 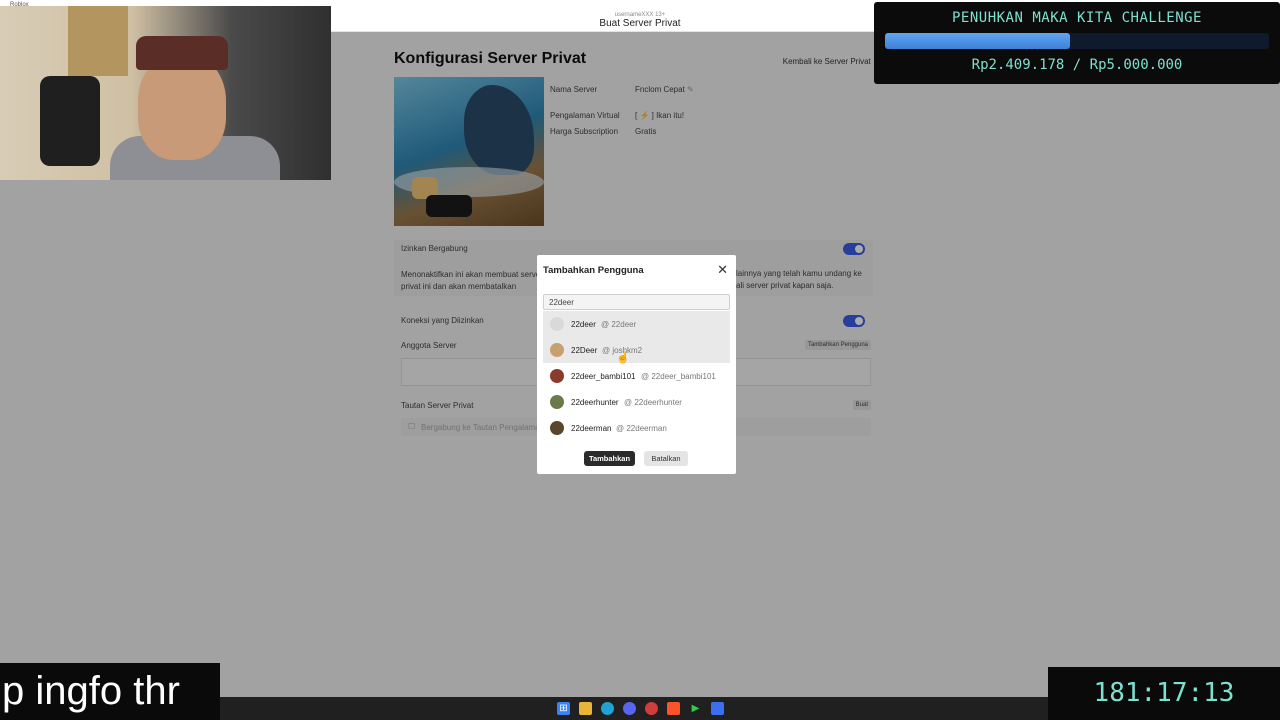 I want to click on taskbar: ⊞ ▶, so click(x=634, y=708).